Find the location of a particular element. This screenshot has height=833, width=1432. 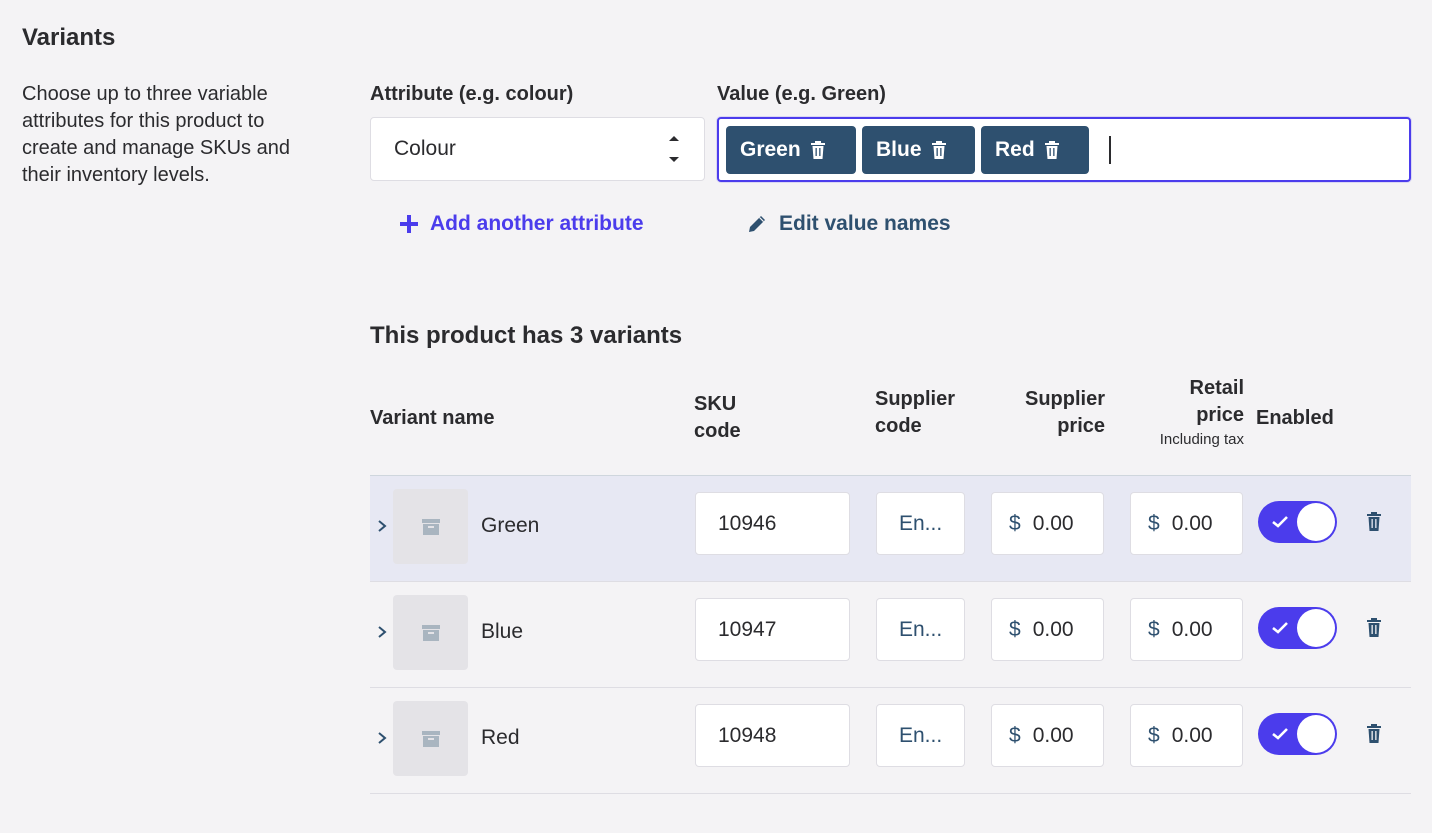

column-header-supplier-price: Supplier price is located at coordinates (1055, 413).